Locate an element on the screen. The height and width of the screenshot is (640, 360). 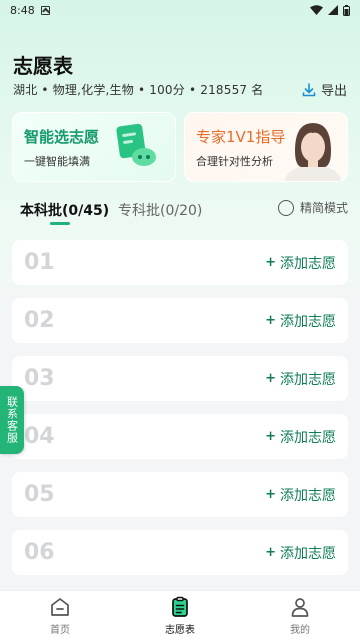
feature-cards: 智能选志愿 一键智能填满 专家1V1指导 合理针对性分析 is located at coordinates (180, 147).